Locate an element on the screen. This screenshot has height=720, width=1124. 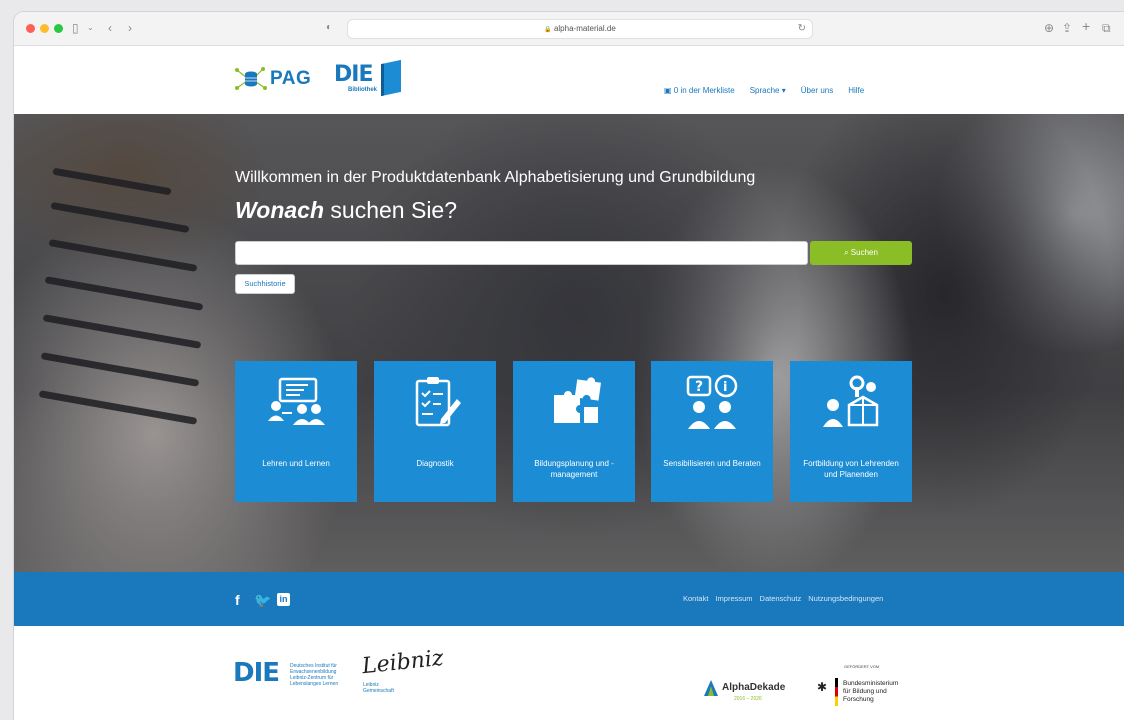
hero-subtitle: Wonach suchen Sie? is located at coordinates (346, 210).